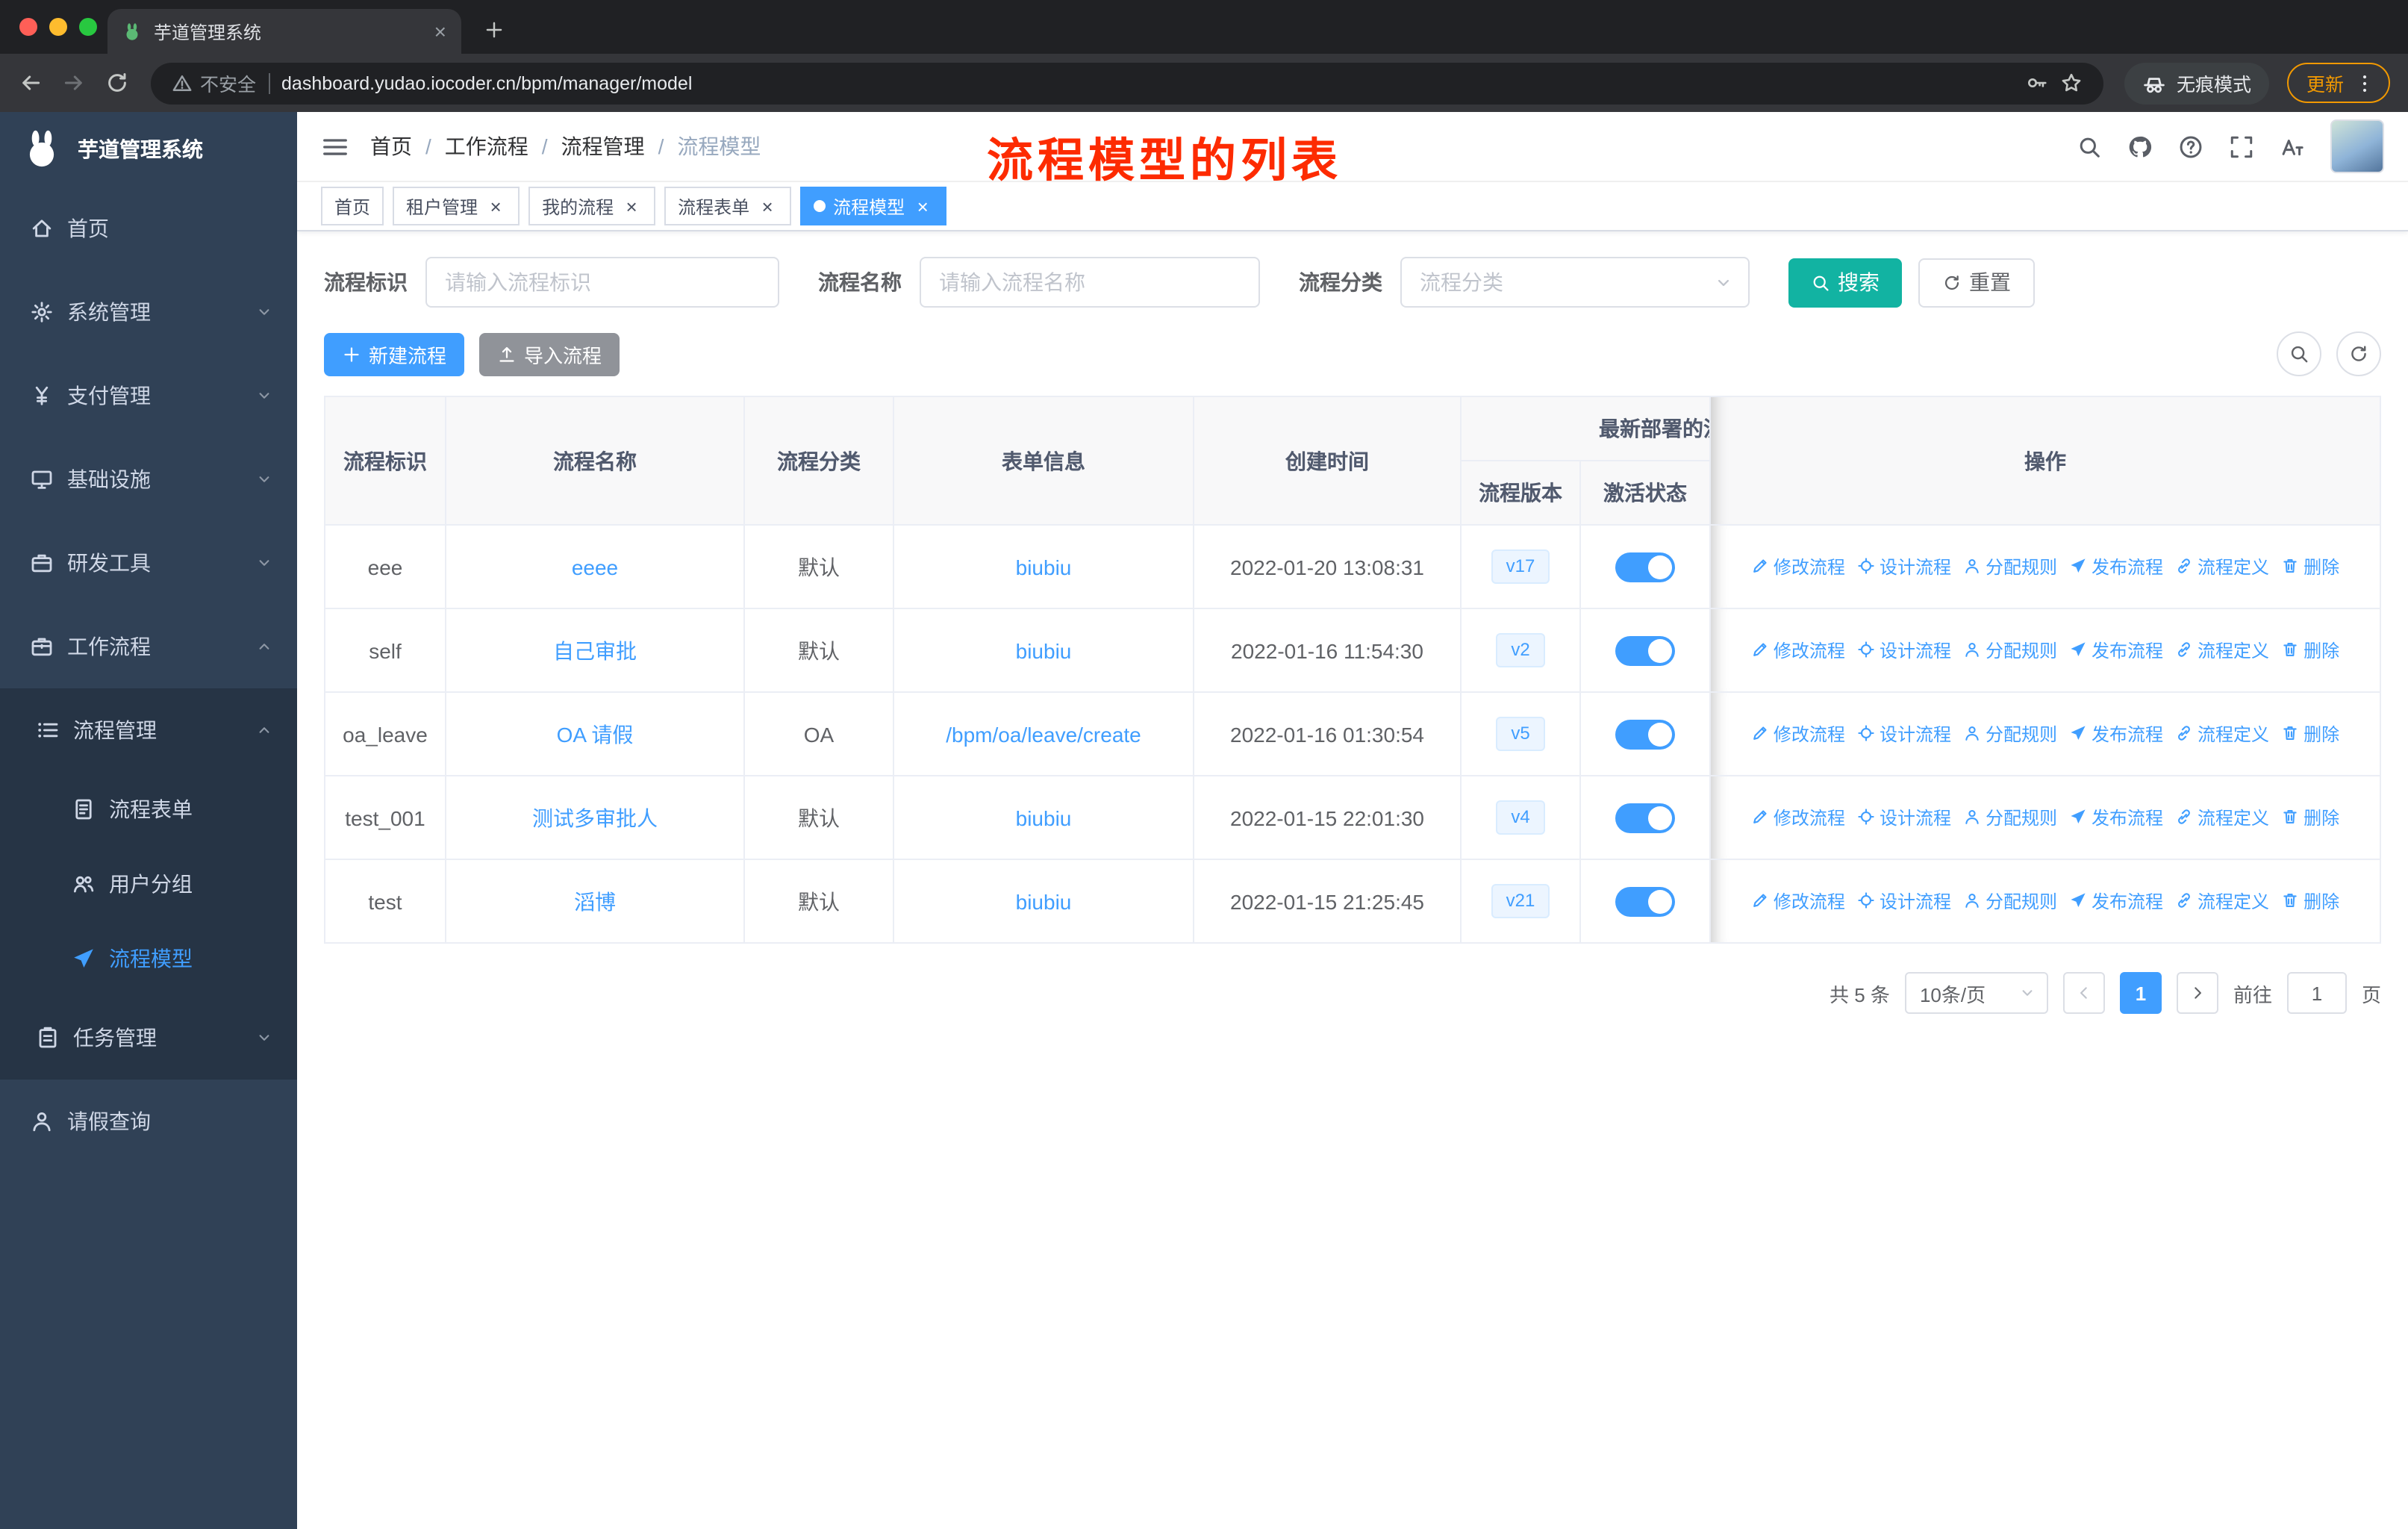 Image resolution: width=2408 pixels, height=1529 pixels. I want to click on refresh-table-button, so click(2358, 353).